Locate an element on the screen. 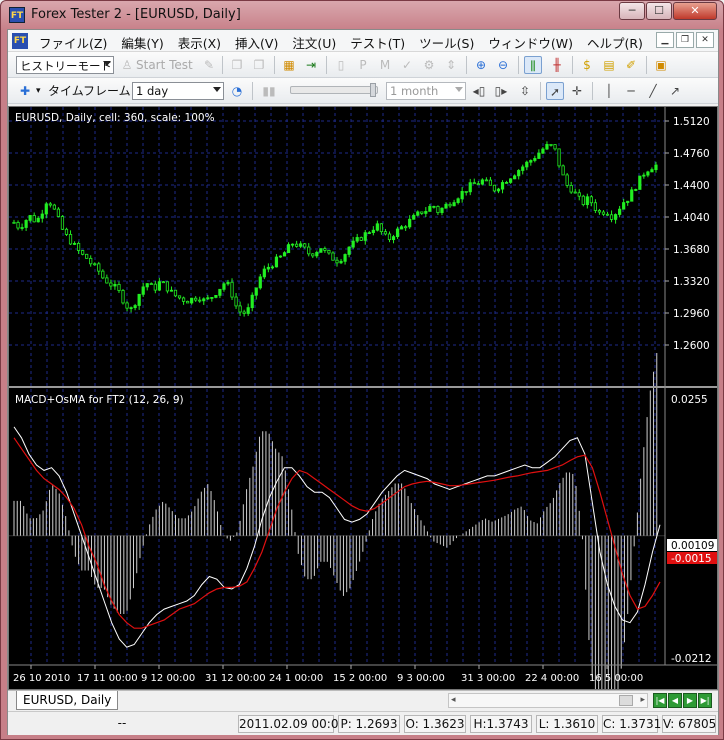 Image resolution: width=724 pixels, height=740 pixels. speed-gauge-icon: ◔ is located at coordinates (237, 91).